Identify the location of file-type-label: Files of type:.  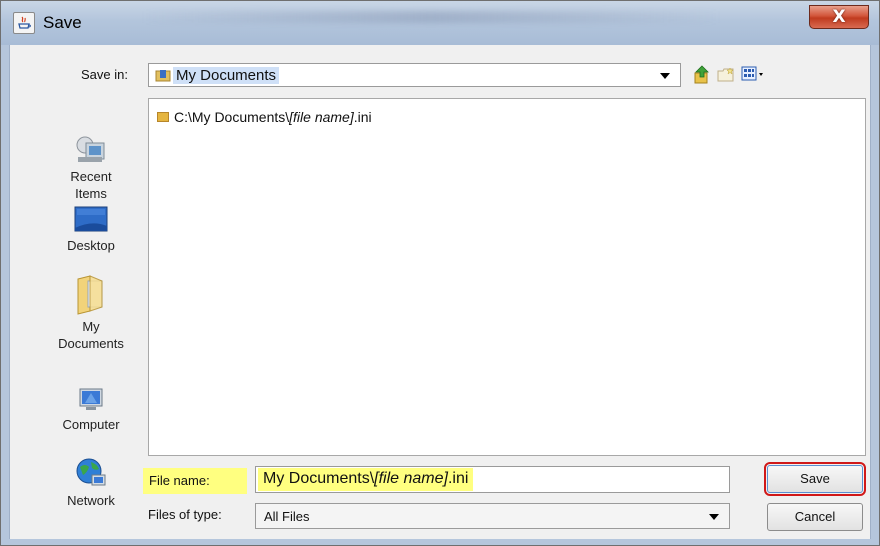
(185, 514).